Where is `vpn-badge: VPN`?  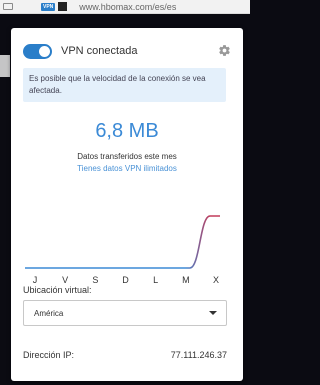
vpn-badge: VPN is located at coordinates (48, 6).